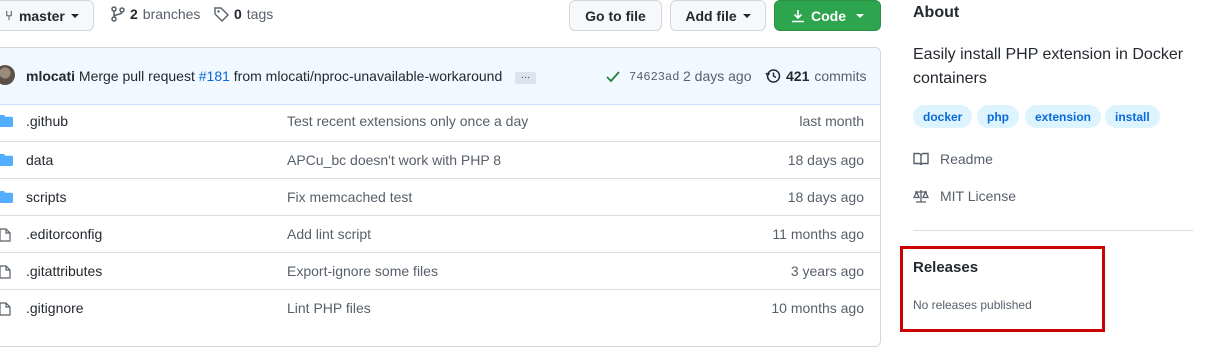 Image resolution: width=1211 pixels, height=347 pixels. What do you see at coordinates (440, 308) in the screenshot?
I see `table-row: .gitignore Lint PHP files 10 months ago` at bounding box center [440, 308].